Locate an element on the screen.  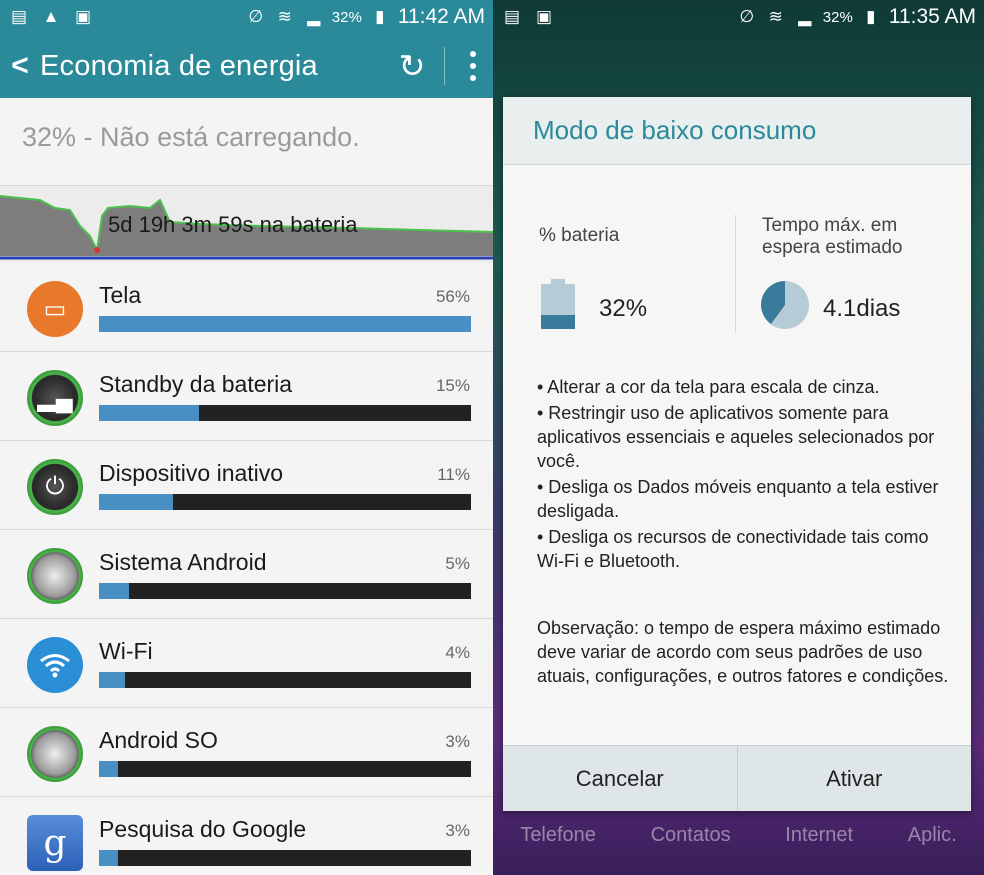
page-title: Economia de energia is located at coordinates (179, 65).